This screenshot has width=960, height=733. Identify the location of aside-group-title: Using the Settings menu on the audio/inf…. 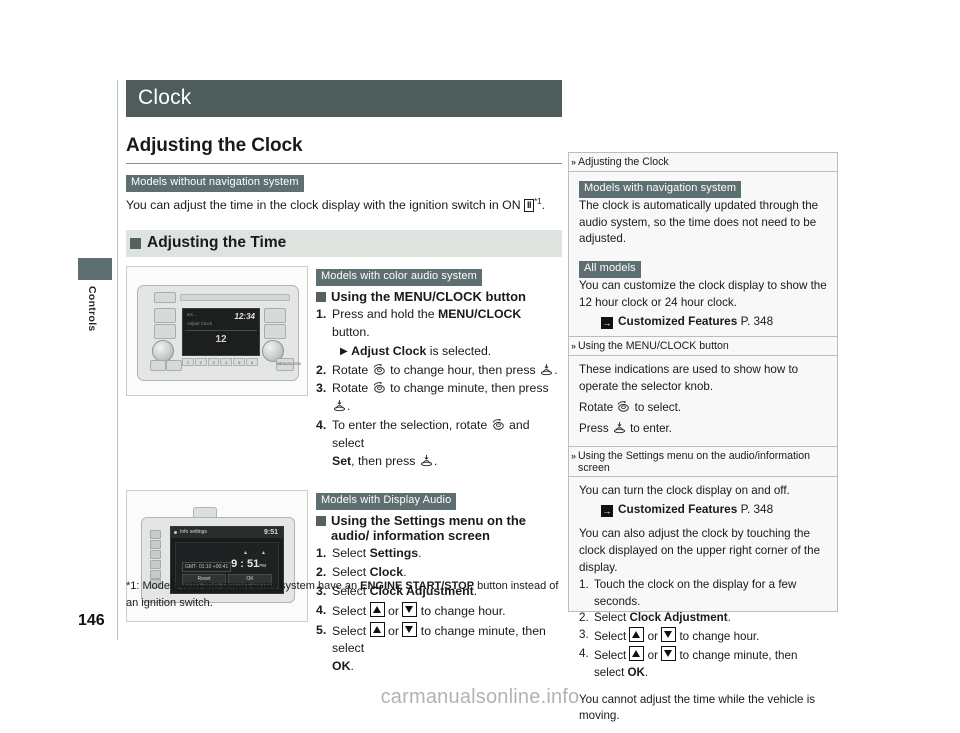
(694, 461).